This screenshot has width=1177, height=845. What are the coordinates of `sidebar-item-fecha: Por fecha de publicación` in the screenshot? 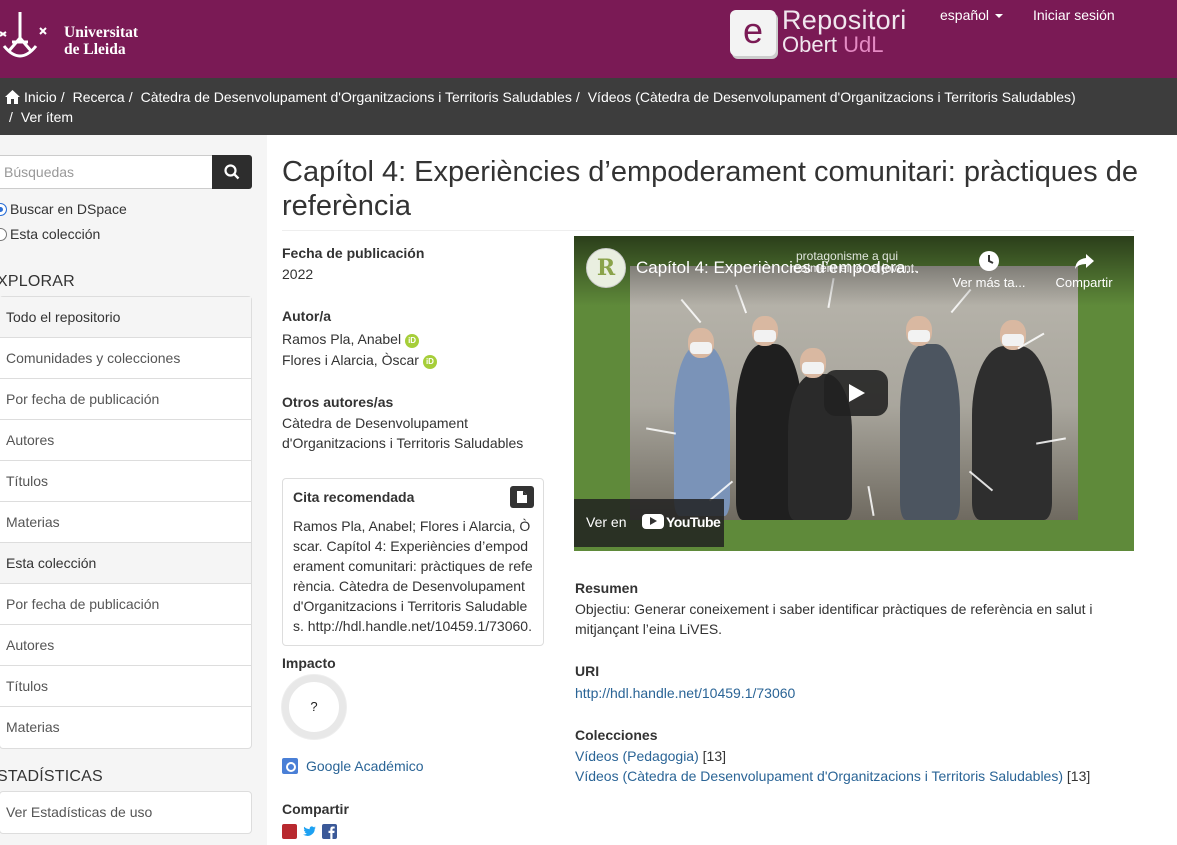 It's located at (125, 399).